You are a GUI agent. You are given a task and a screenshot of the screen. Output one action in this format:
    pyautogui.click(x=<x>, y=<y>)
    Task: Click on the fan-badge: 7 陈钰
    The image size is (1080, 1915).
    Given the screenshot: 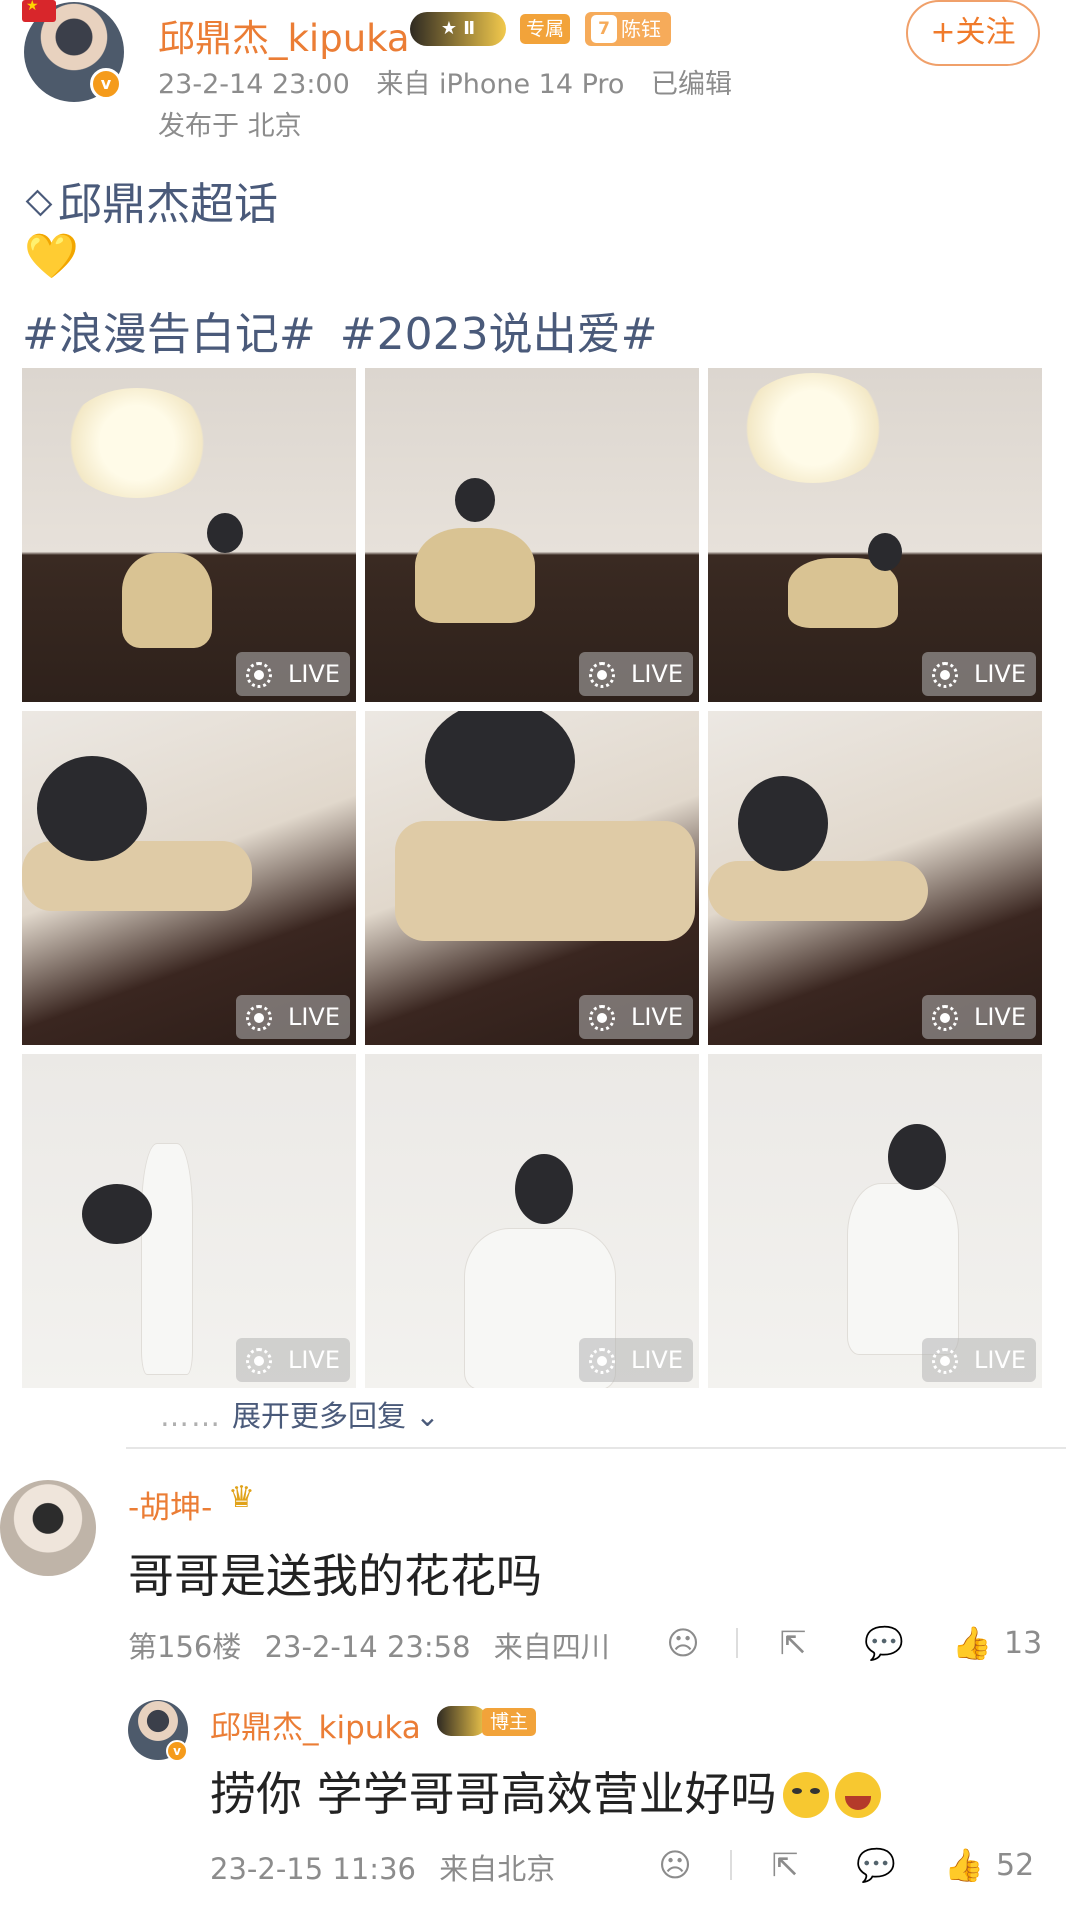 What is the action you would take?
    pyautogui.click(x=628, y=29)
    